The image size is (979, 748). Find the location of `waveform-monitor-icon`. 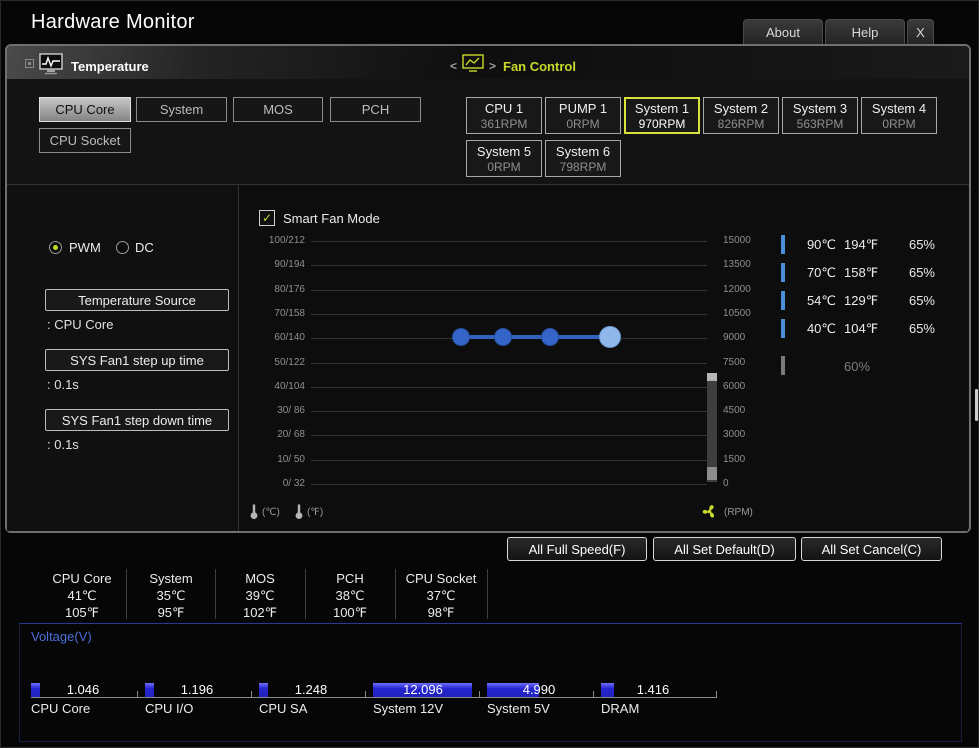

waveform-monitor-icon is located at coordinates (51, 66).